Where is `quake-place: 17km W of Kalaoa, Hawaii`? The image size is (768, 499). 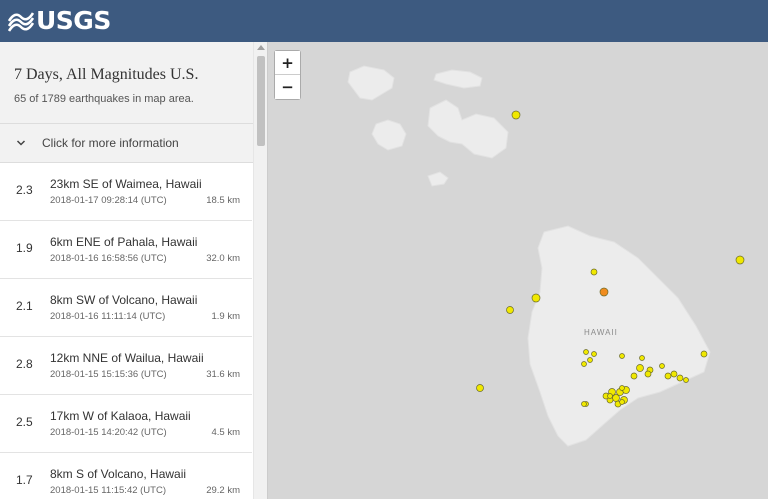 quake-place: 17km W of Kalaoa, Hawaii is located at coordinates (120, 416).